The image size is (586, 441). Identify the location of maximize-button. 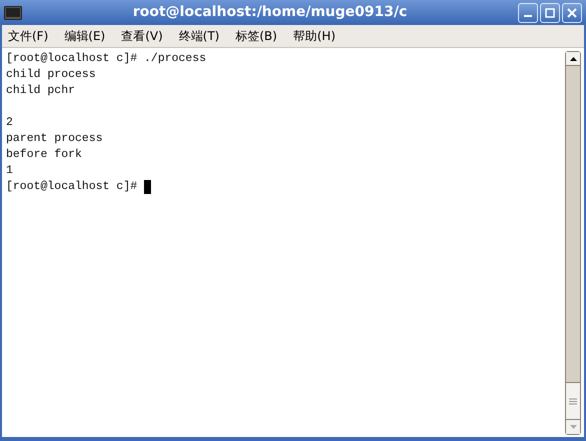
(550, 12).